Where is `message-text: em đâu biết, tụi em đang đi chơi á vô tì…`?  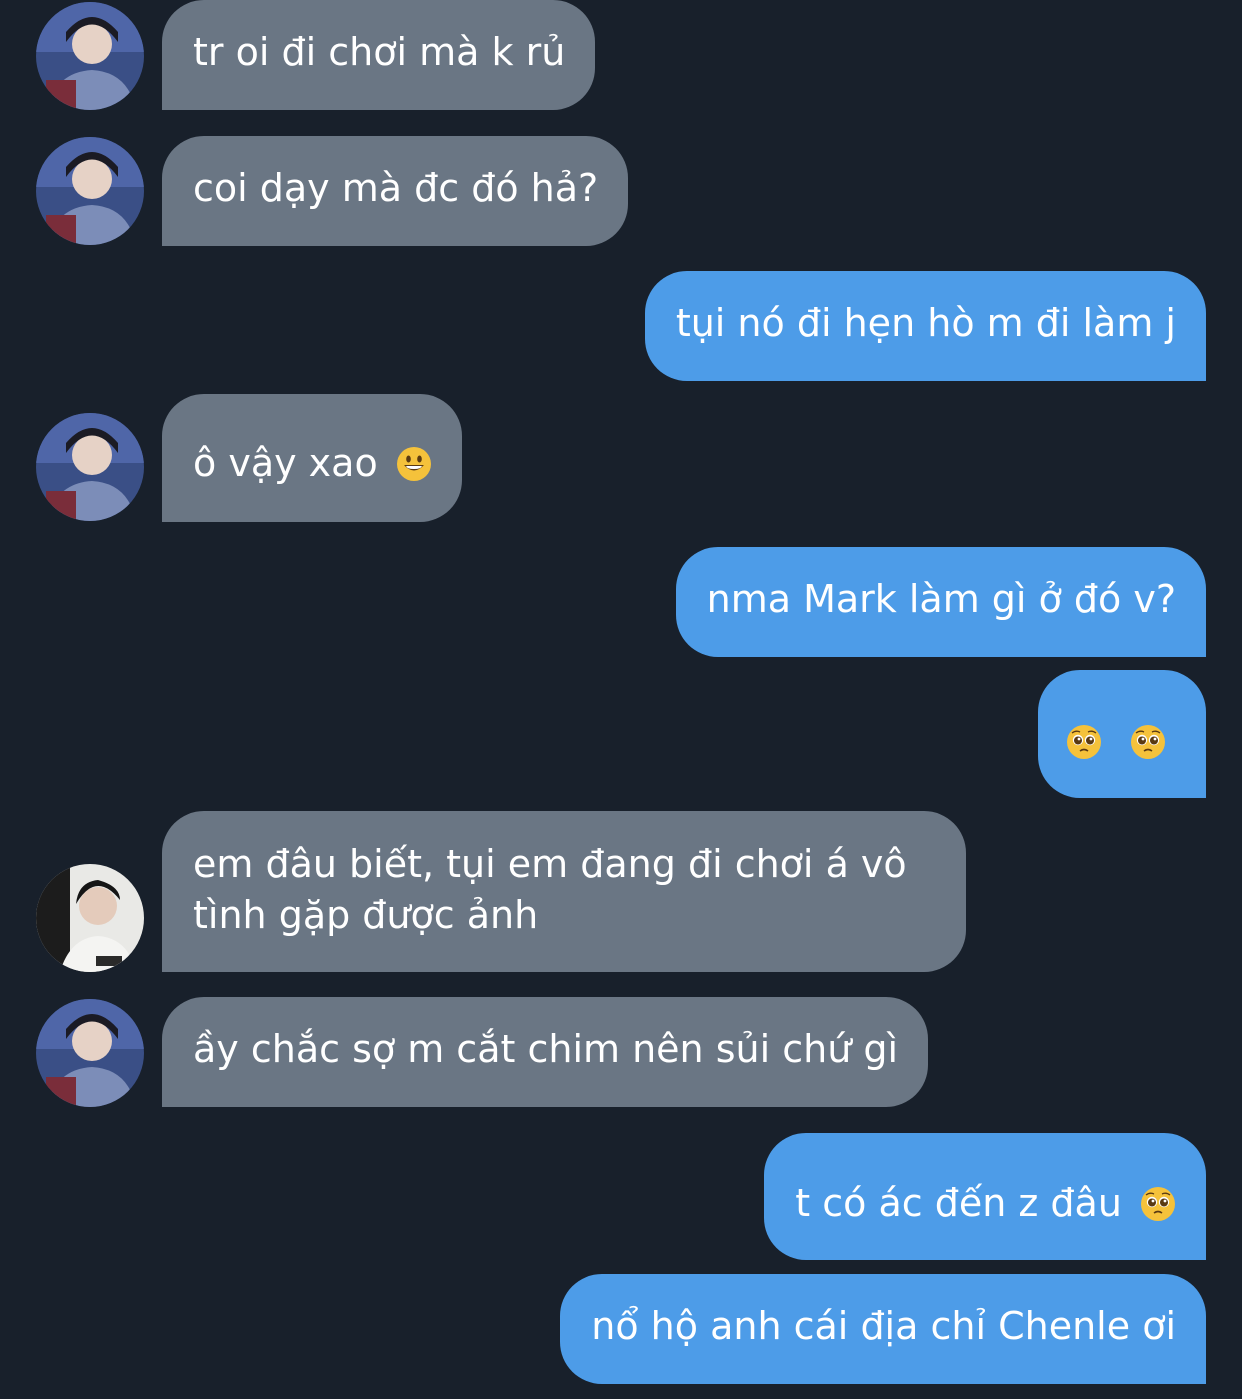
message-text: em đâu biết, tụi em đang đi chơi á vô tì… is located at coordinates (550, 889).